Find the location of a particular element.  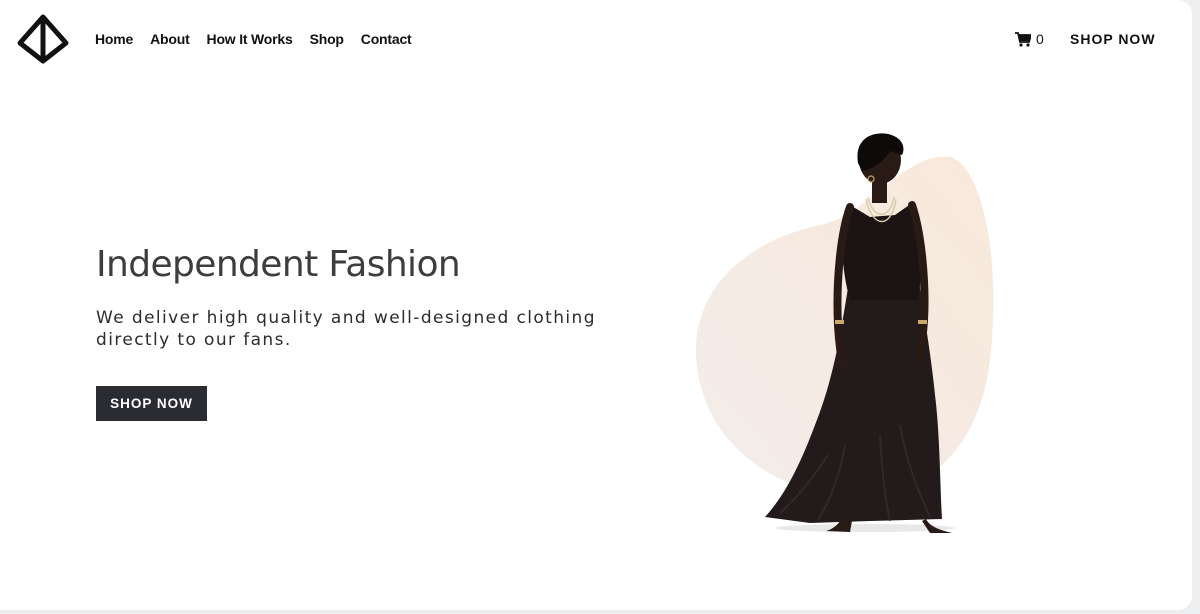

hero-shop-now-button: SHOP NOW is located at coordinates (151, 403).